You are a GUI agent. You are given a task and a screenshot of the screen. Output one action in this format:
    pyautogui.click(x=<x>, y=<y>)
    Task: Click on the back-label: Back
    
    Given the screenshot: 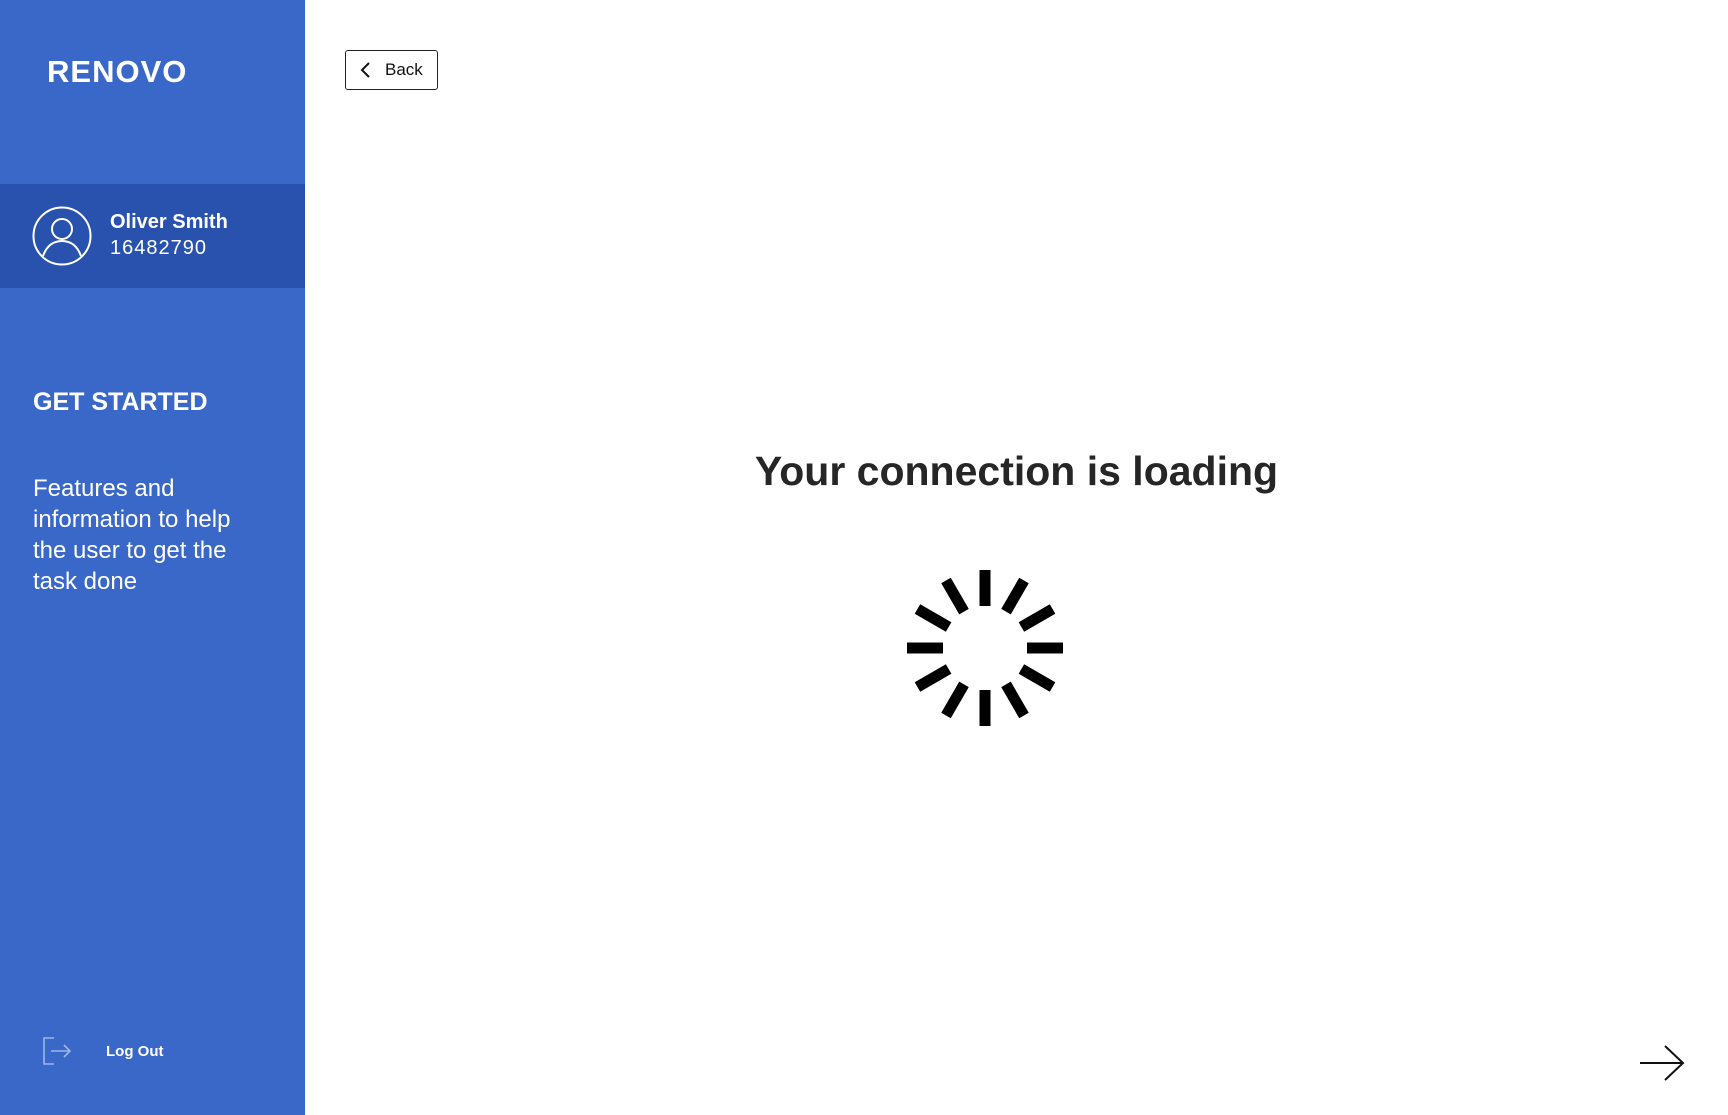 What is the action you would take?
    pyautogui.click(x=404, y=69)
    